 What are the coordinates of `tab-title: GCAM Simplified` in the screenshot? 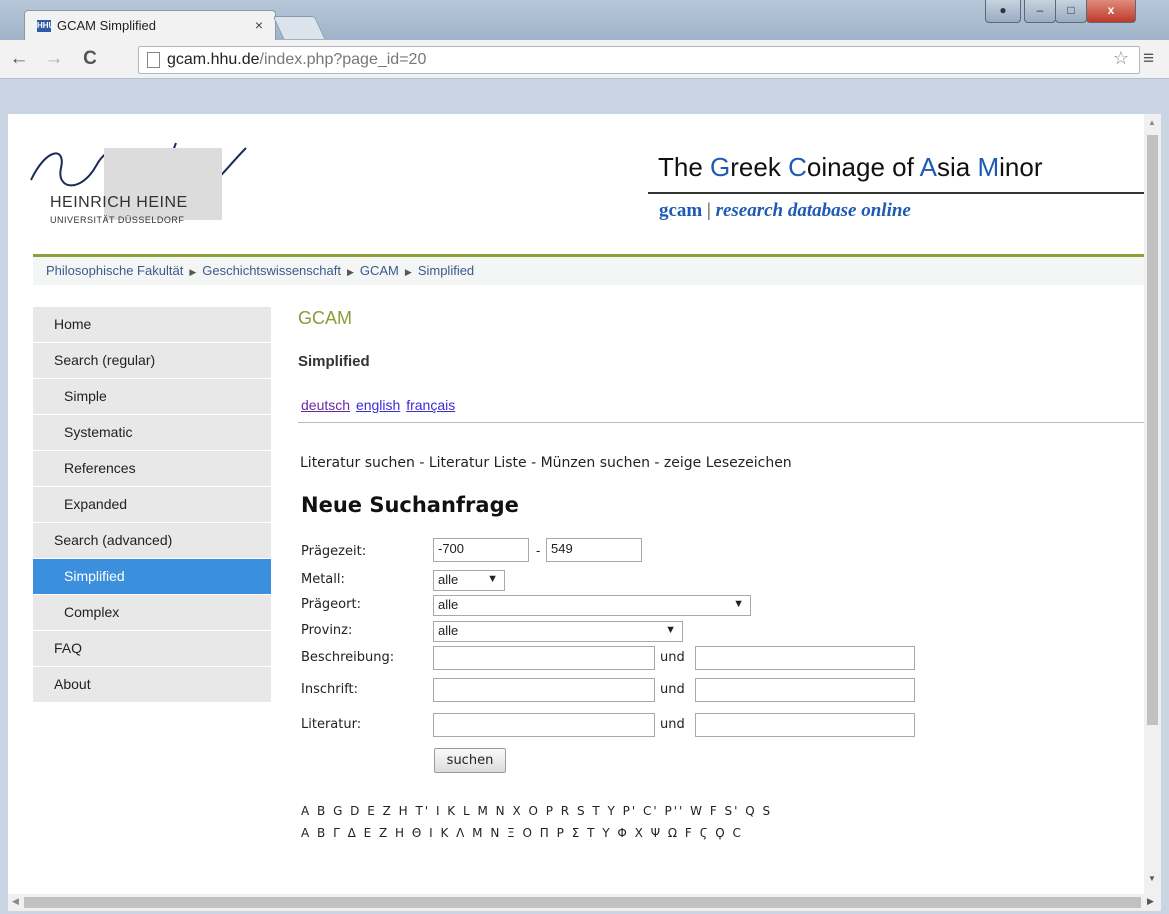 It's located at (106, 25).